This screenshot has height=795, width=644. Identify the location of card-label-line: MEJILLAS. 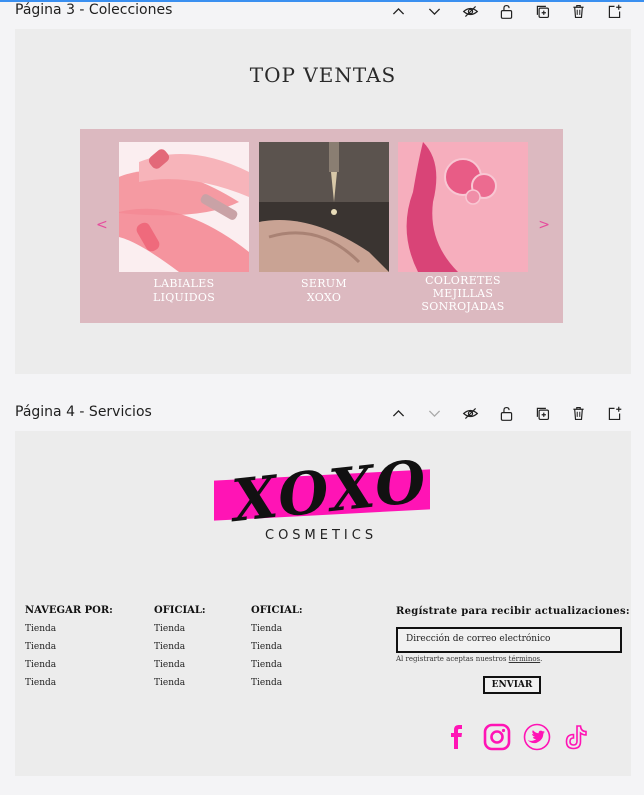
(463, 293).